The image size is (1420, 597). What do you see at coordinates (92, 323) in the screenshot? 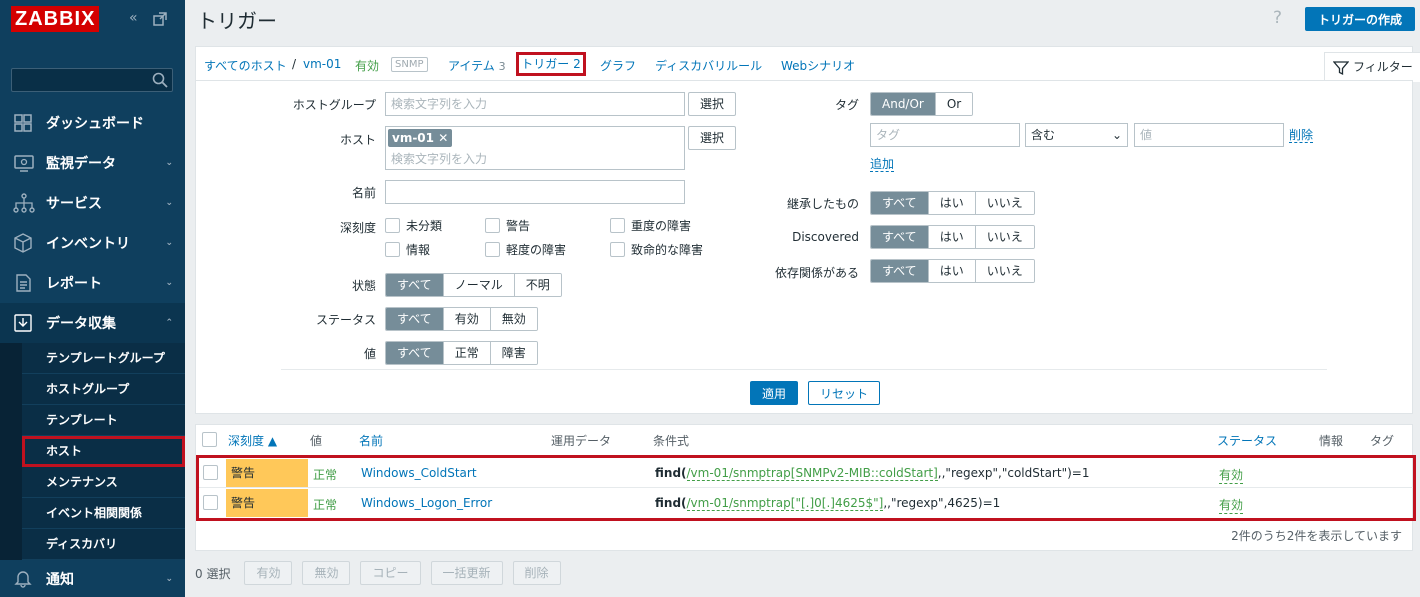
I see `nav-data-collection: データ収集 ⌃` at bounding box center [92, 323].